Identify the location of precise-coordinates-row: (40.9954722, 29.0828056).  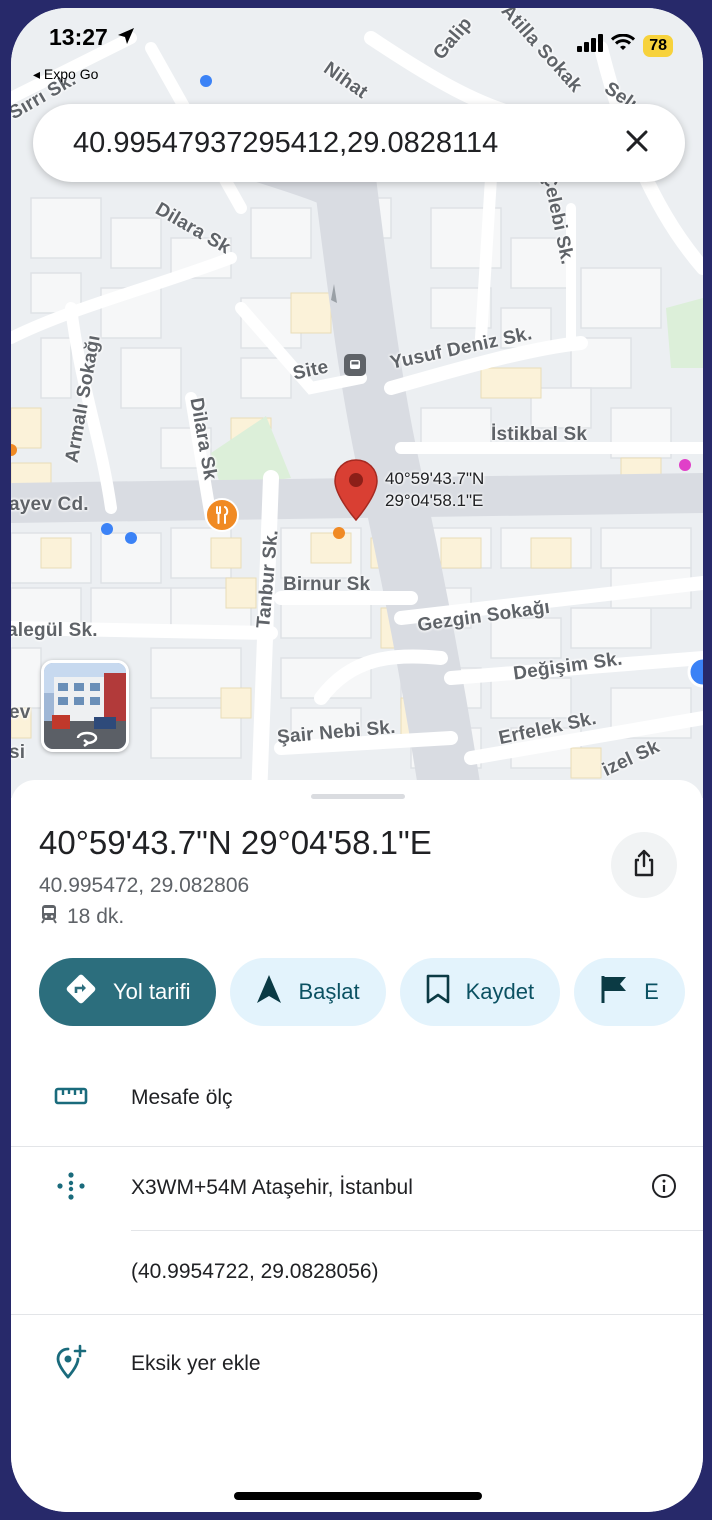
(357, 1272).